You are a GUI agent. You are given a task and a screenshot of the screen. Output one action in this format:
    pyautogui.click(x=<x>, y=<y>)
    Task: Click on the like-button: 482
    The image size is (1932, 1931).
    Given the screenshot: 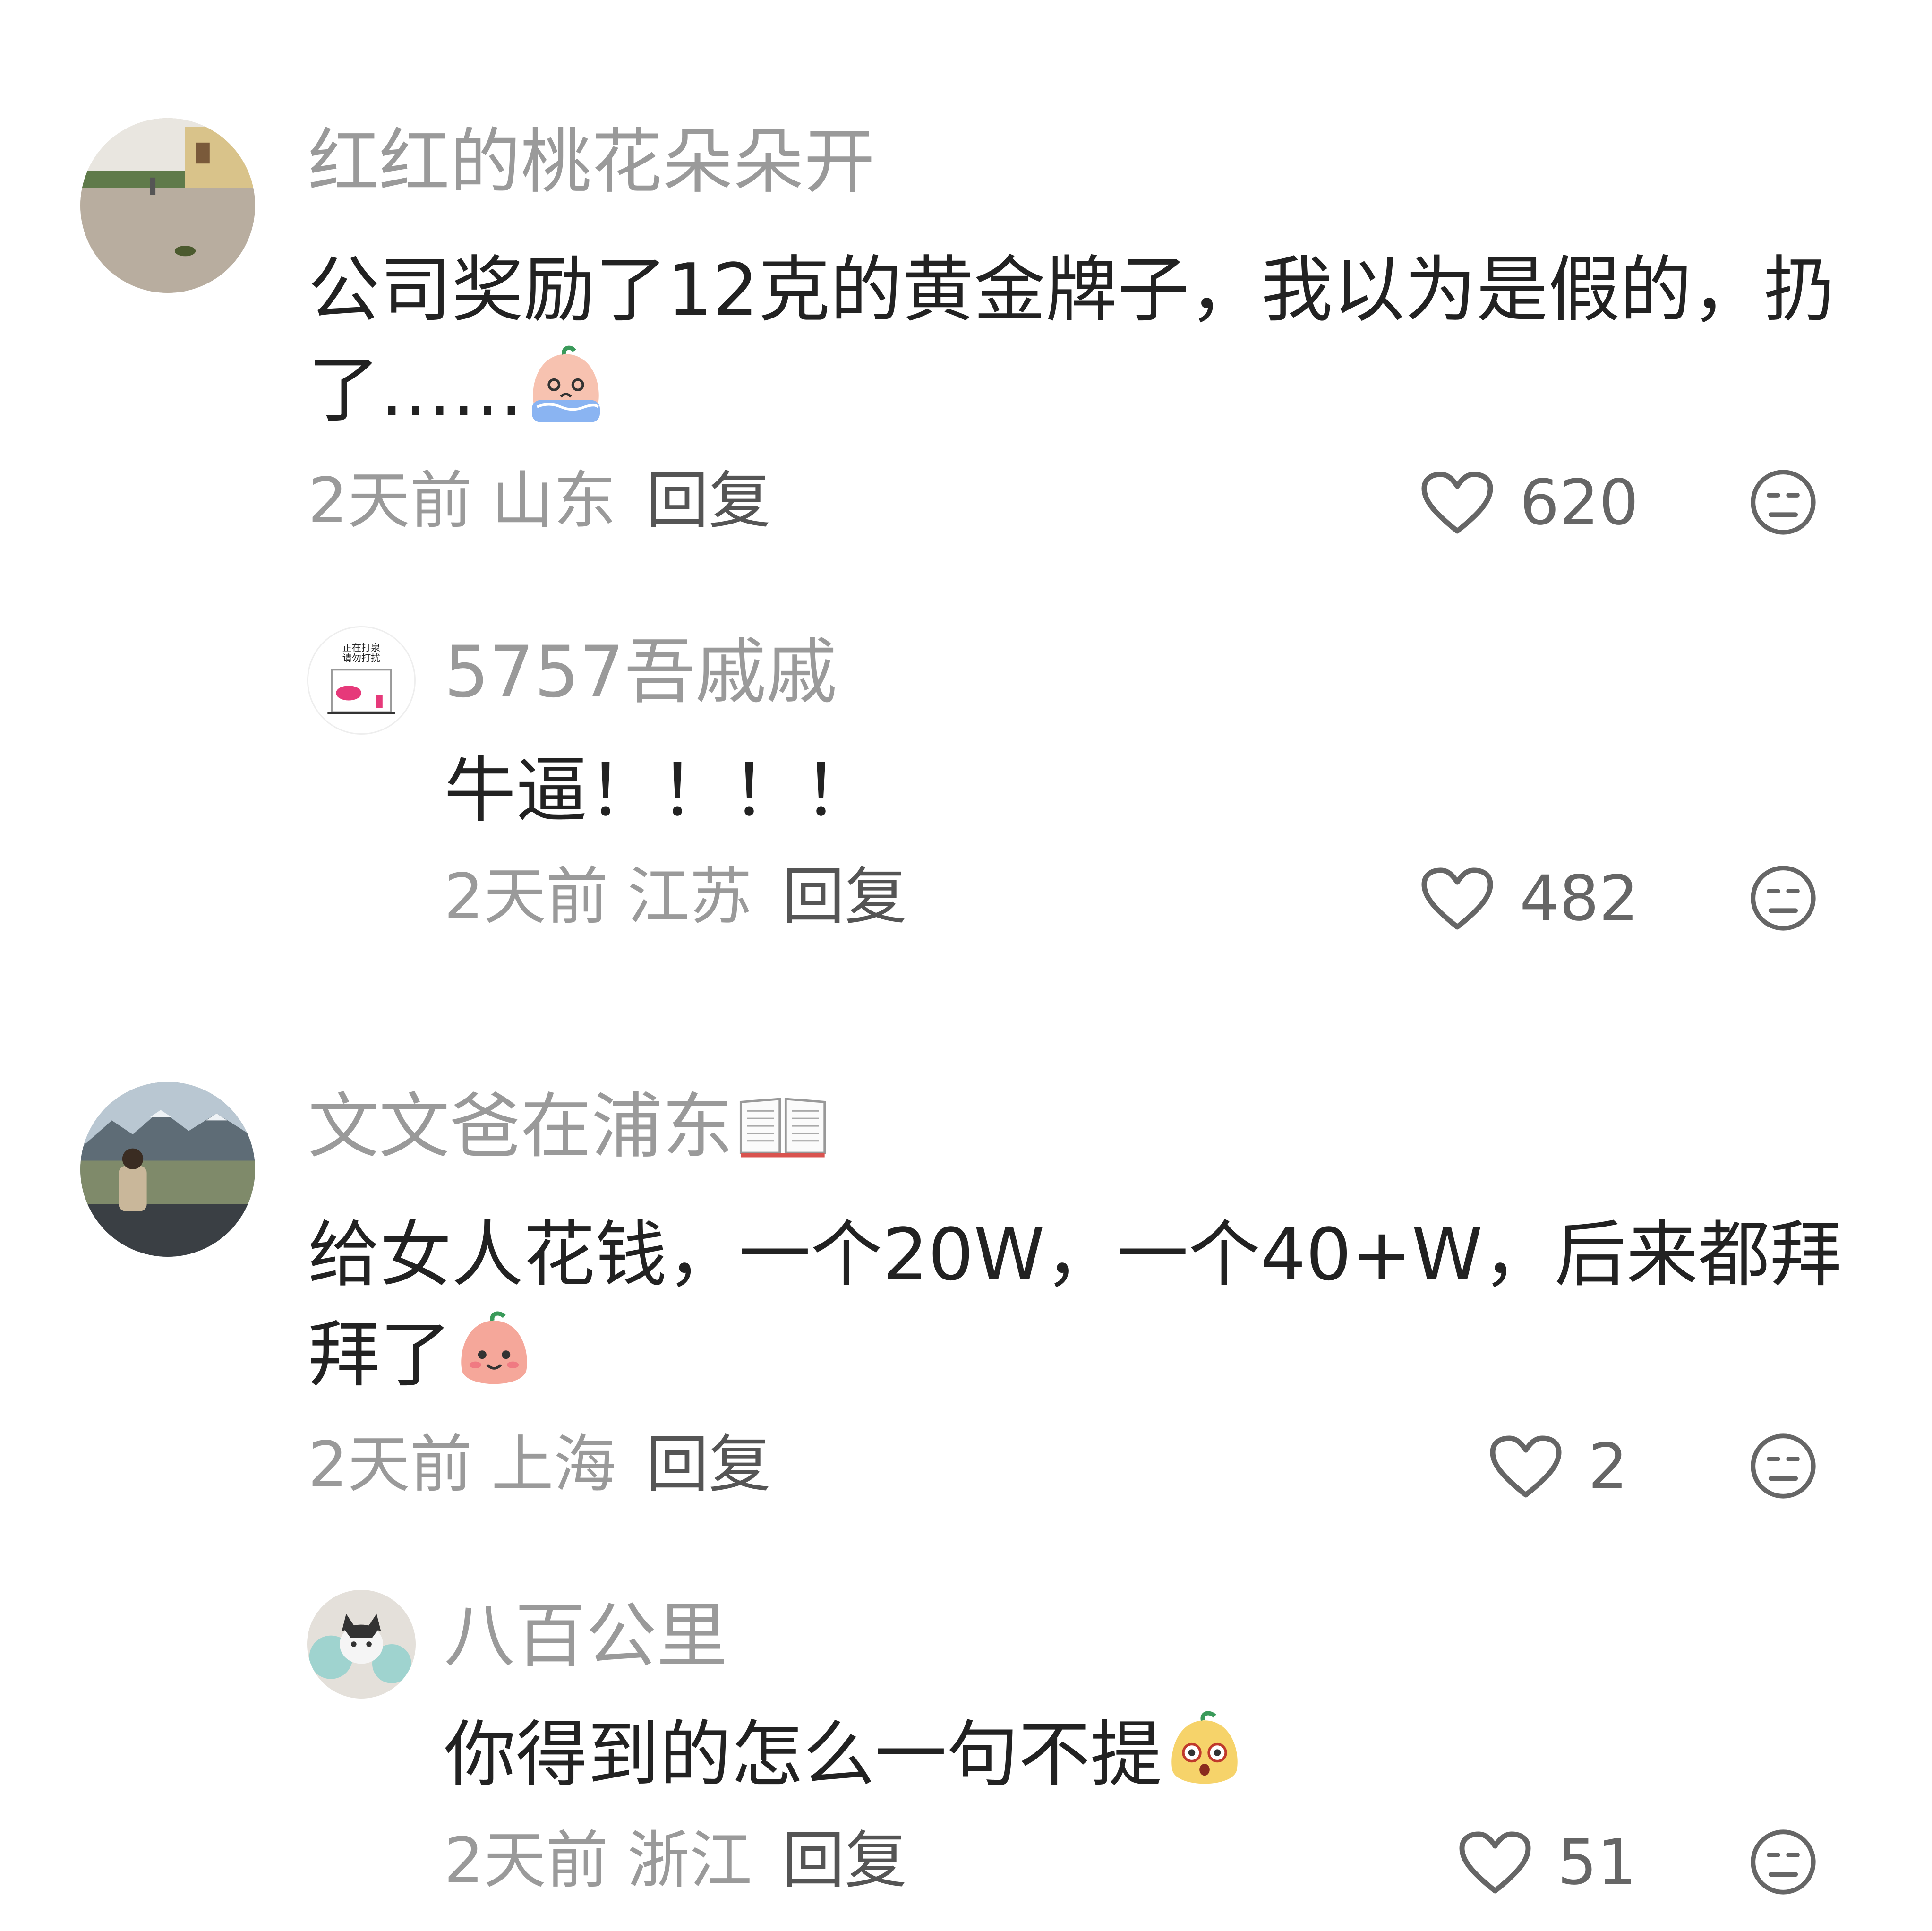 What is the action you would take?
    pyautogui.click(x=1529, y=898)
    